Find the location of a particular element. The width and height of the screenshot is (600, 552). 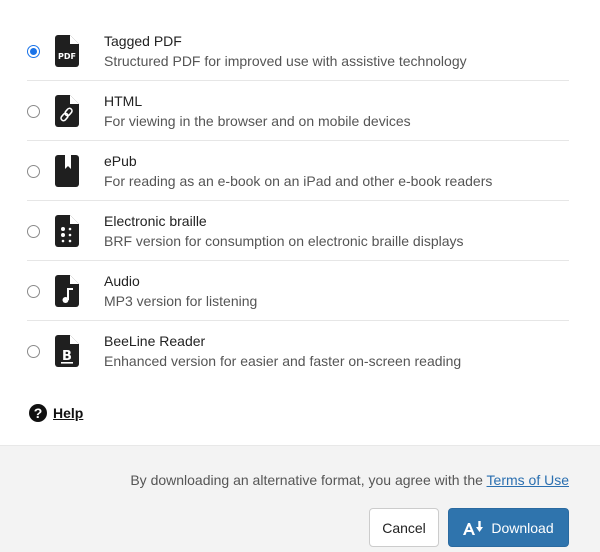

radio-audio is located at coordinates (33, 291).